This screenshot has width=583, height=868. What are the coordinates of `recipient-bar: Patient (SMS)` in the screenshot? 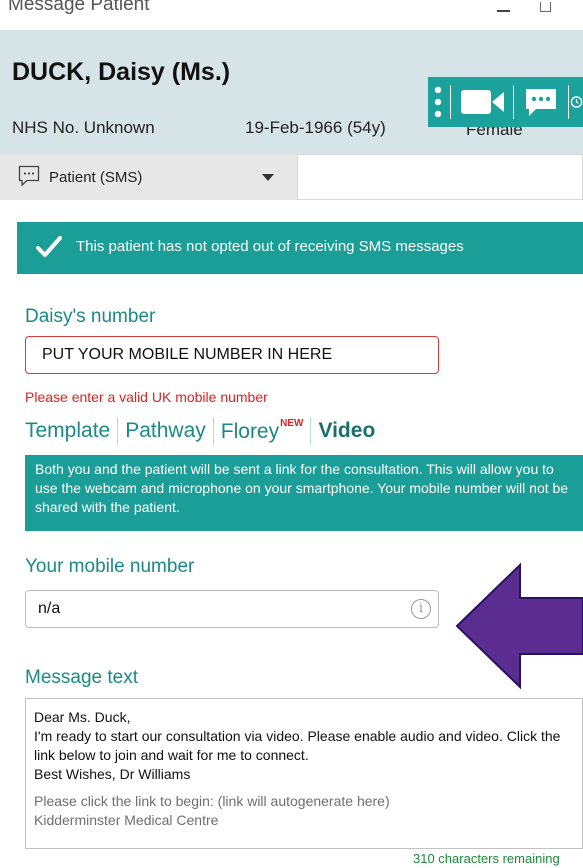 It's located at (291, 177).